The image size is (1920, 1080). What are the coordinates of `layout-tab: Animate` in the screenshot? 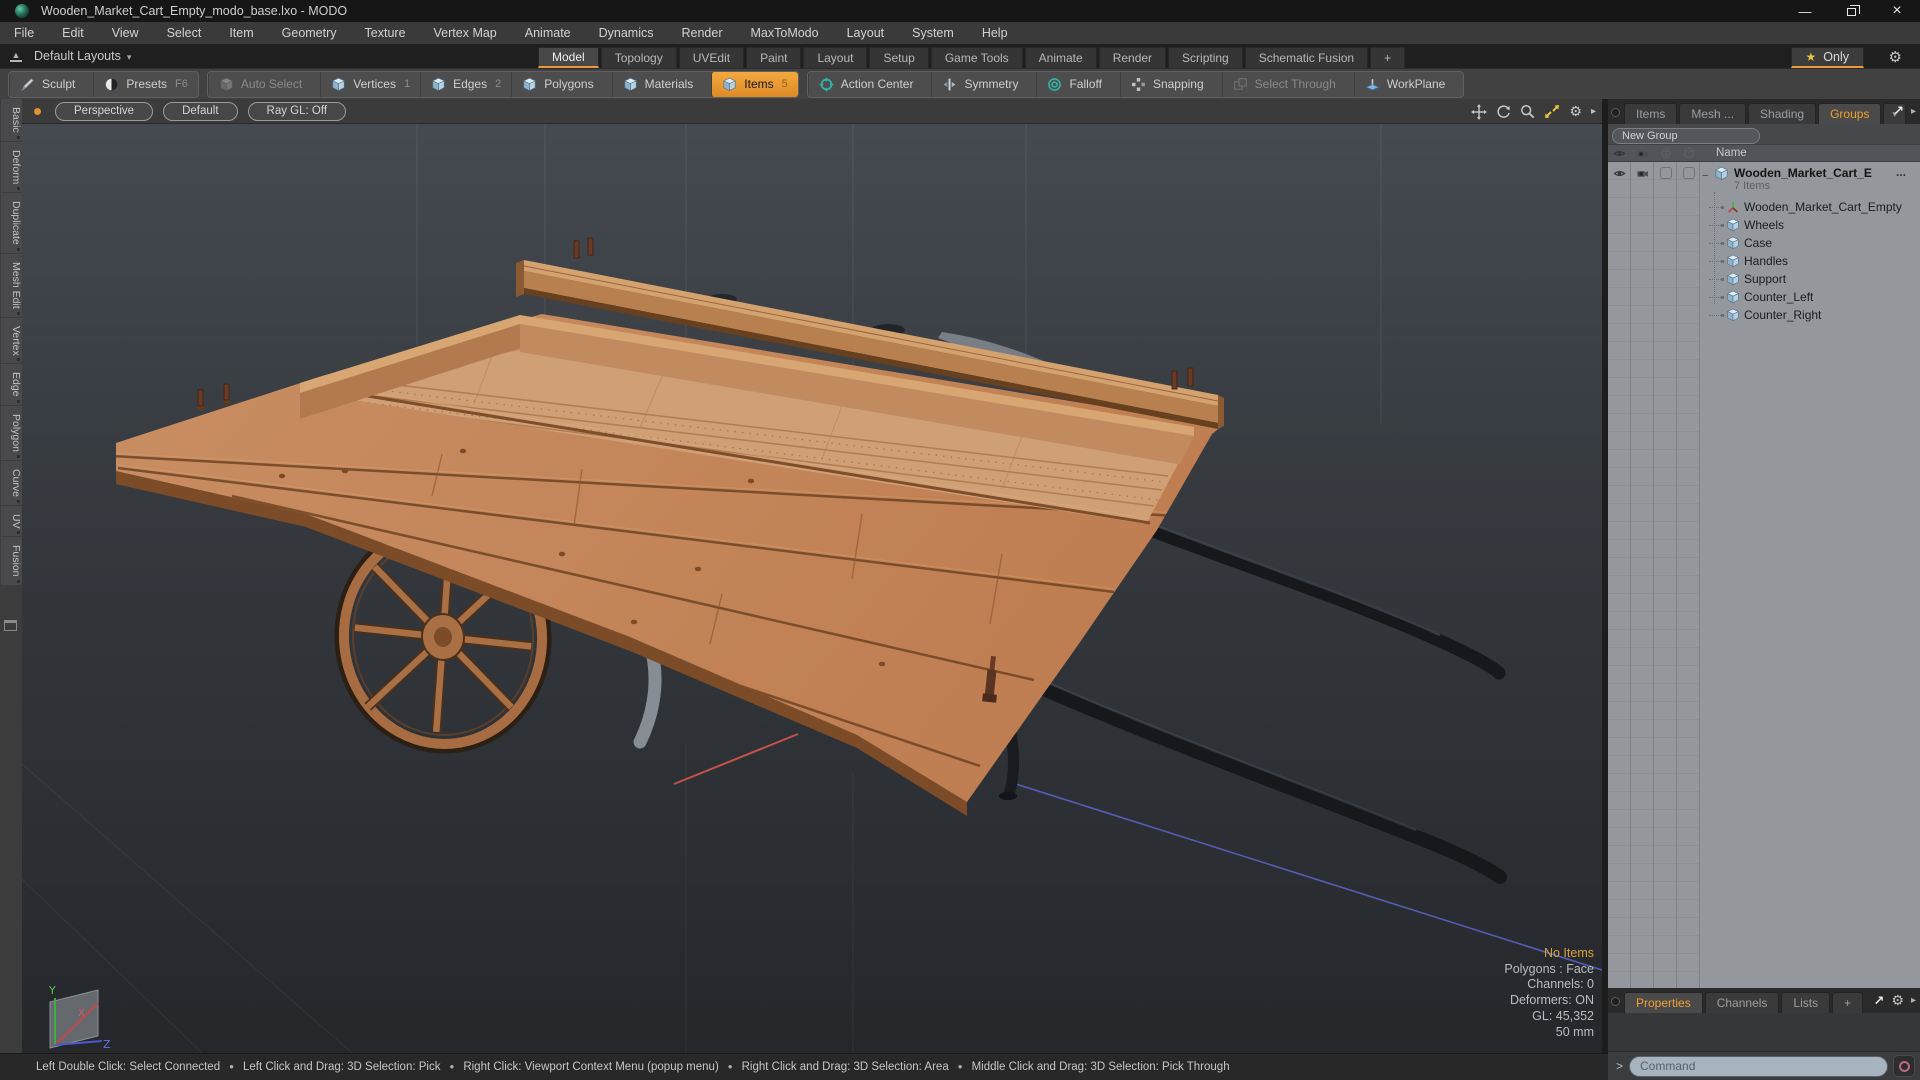 It's located at (1060, 57).